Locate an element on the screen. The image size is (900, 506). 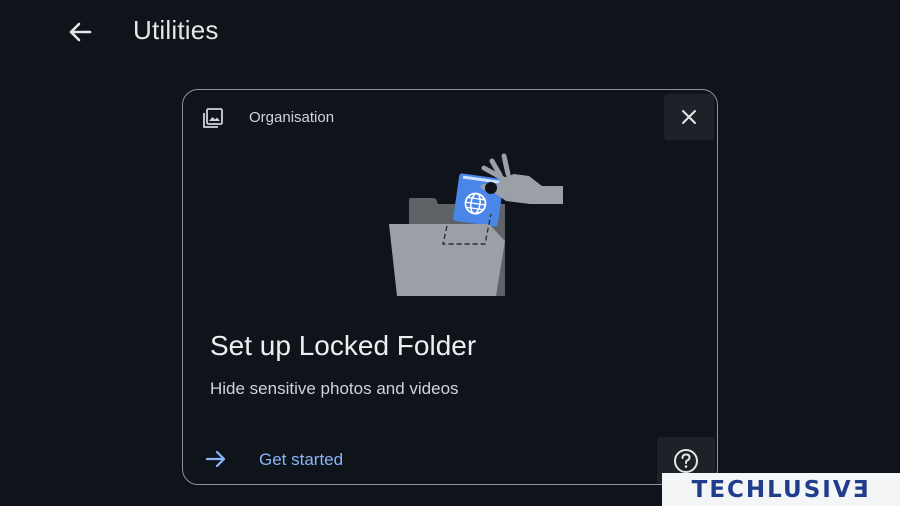
watermark-logo: TECHLUSIVƎ is located at coordinates (781, 489).